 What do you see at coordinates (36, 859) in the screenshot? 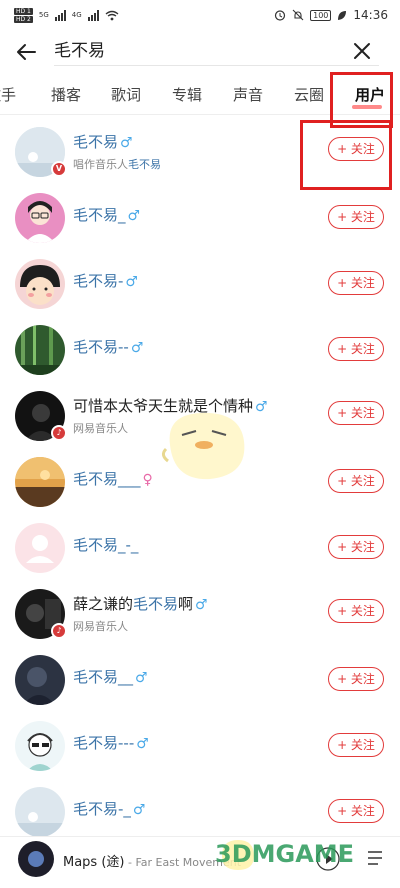
I see `album-disc` at bounding box center [36, 859].